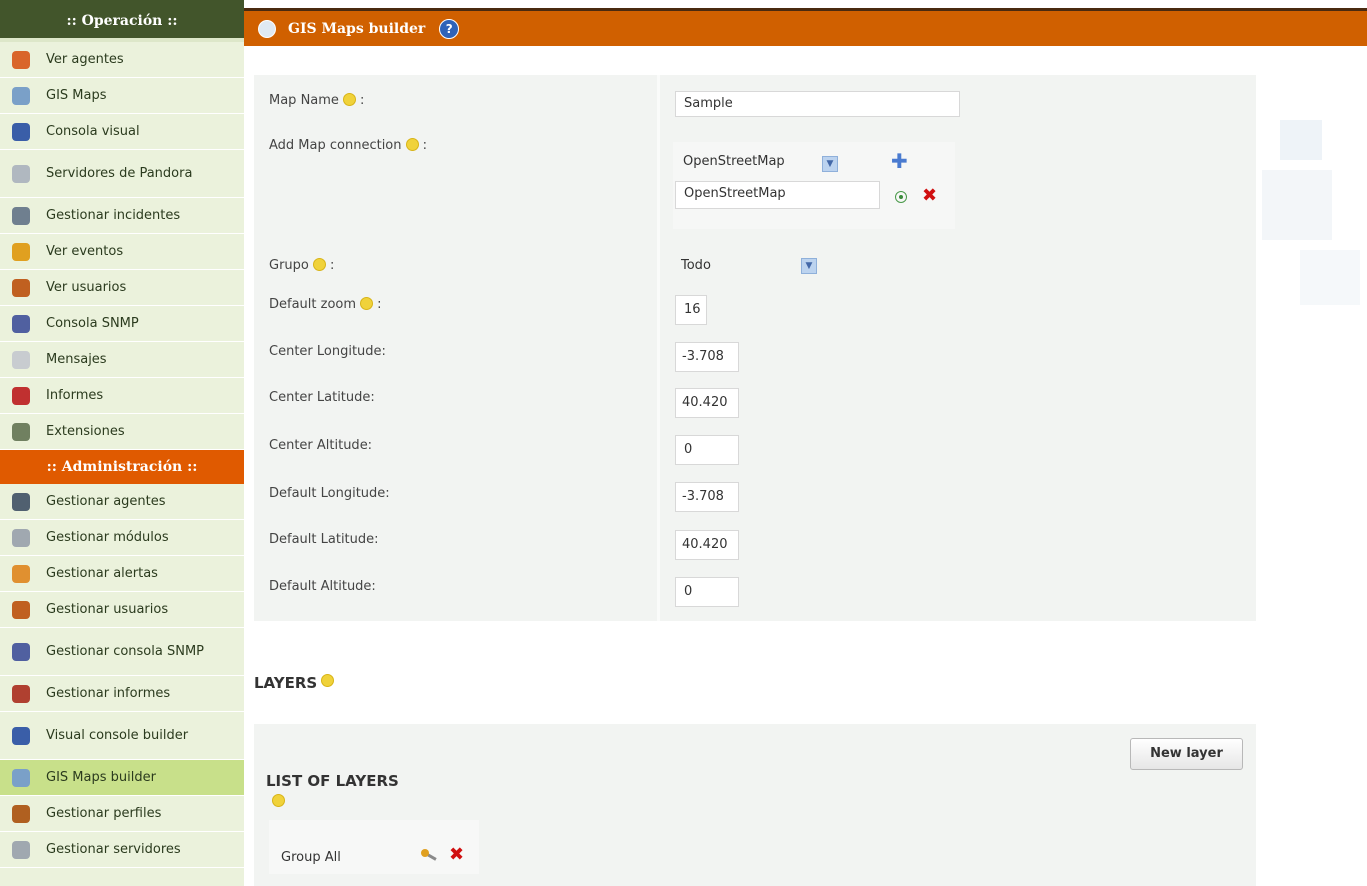 The width and height of the screenshot is (1367, 886). I want to click on sidebar-item-label: Consola SNMP, so click(92, 323).